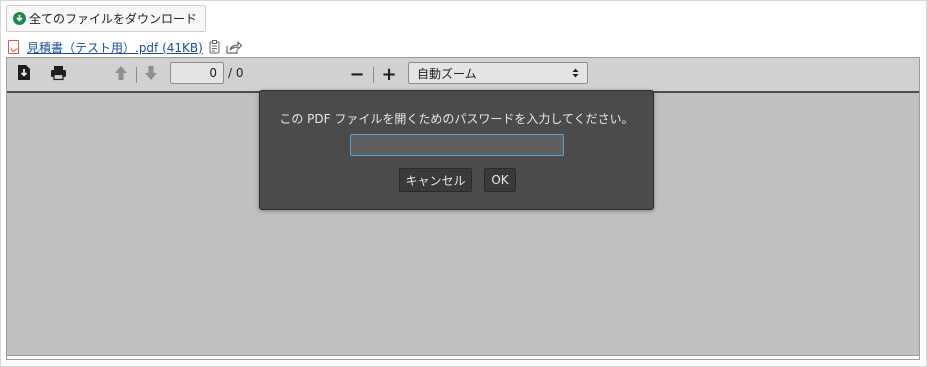 The width and height of the screenshot is (927, 367). What do you see at coordinates (13, 47) in the screenshot?
I see `pdf-file-icon` at bounding box center [13, 47].